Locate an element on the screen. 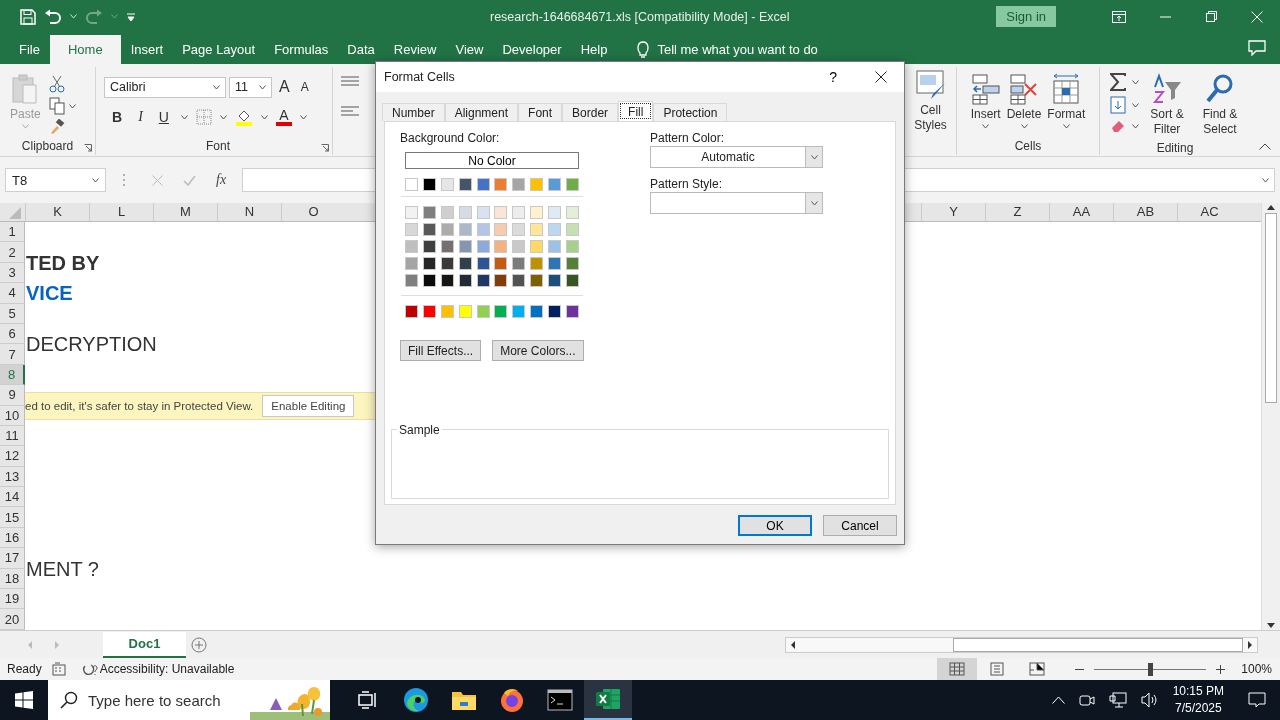 The height and width of the screenshot is (720, 1280). window-title: research-1646684671.xls [Compatibility Mode] - Excel is located at coordinates (640, 16).